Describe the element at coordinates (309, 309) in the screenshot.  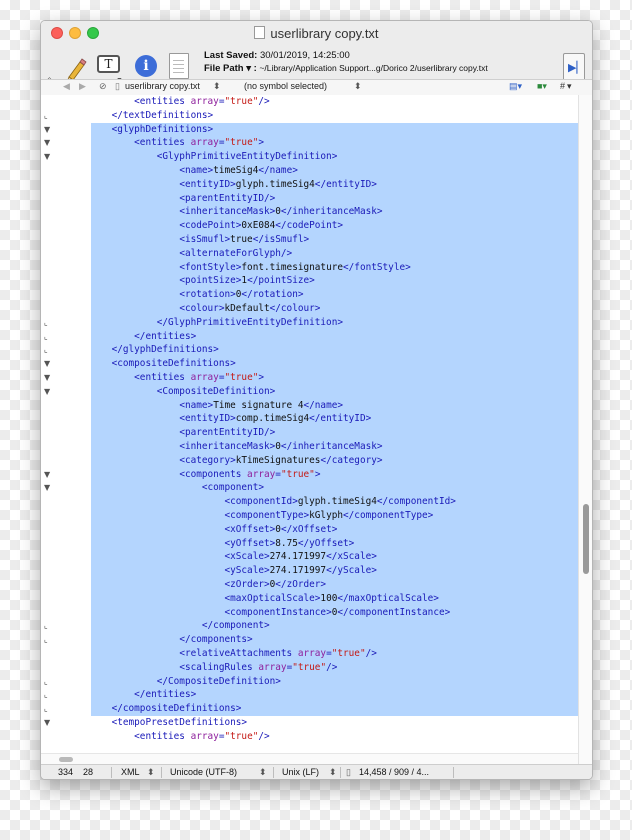
I see `code-line: <colour>kDefault</colour>` at that location.